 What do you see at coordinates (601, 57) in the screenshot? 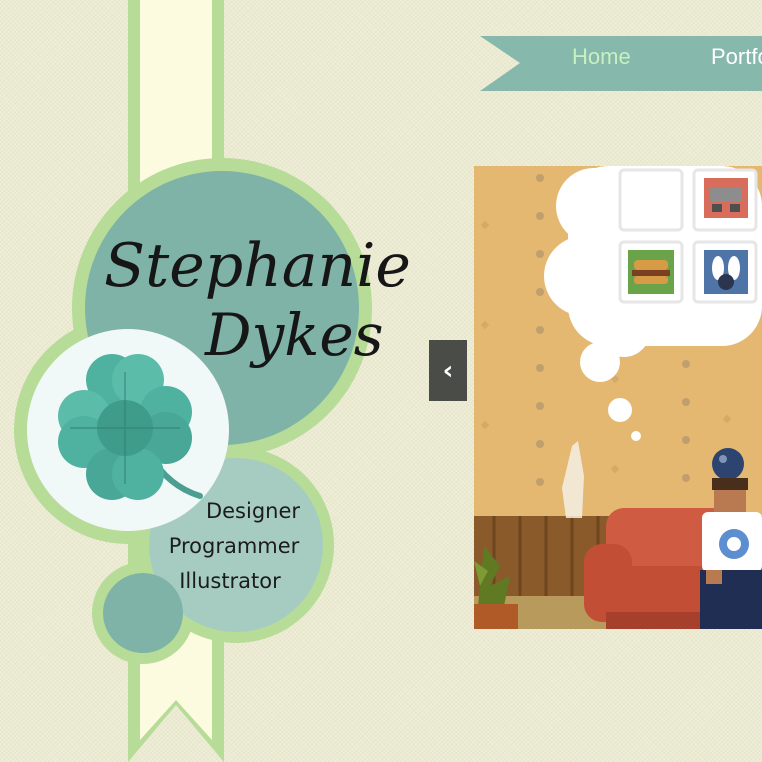
I see `nav-home-link: Home` at bounding box center [601, 57].